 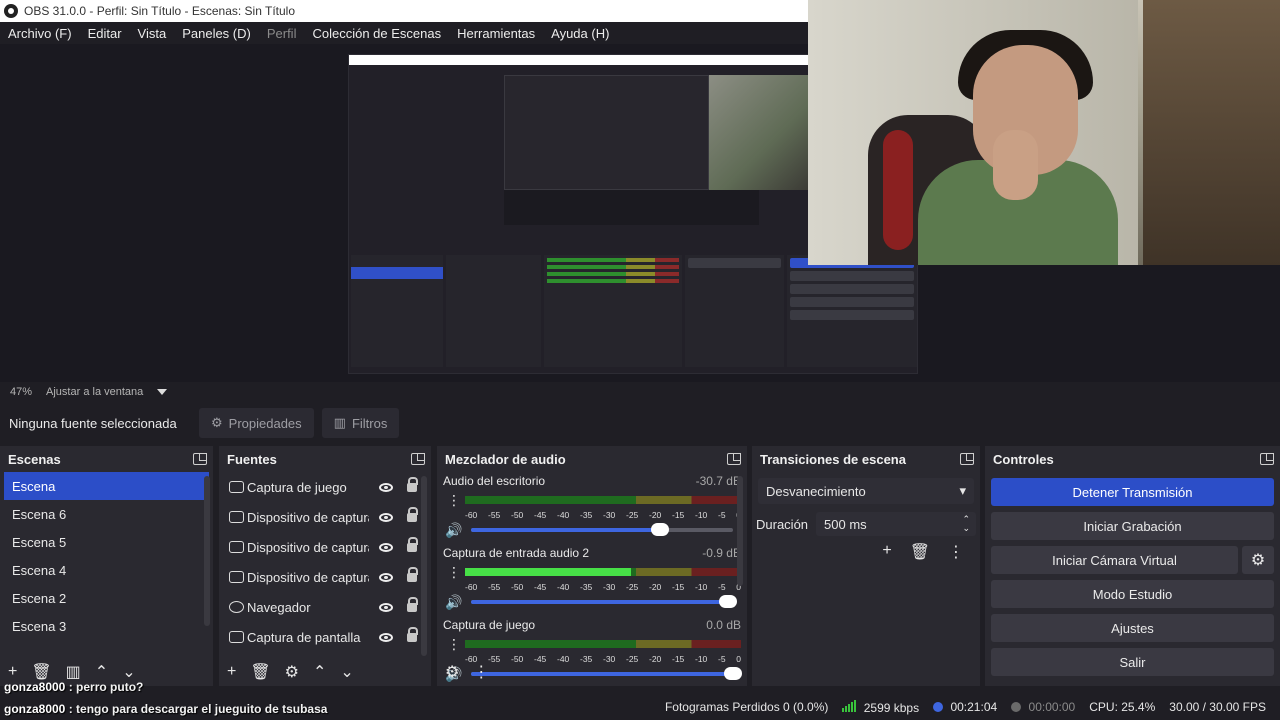 I want to click on controls-title: Controles, so click(x=1023, y=459).